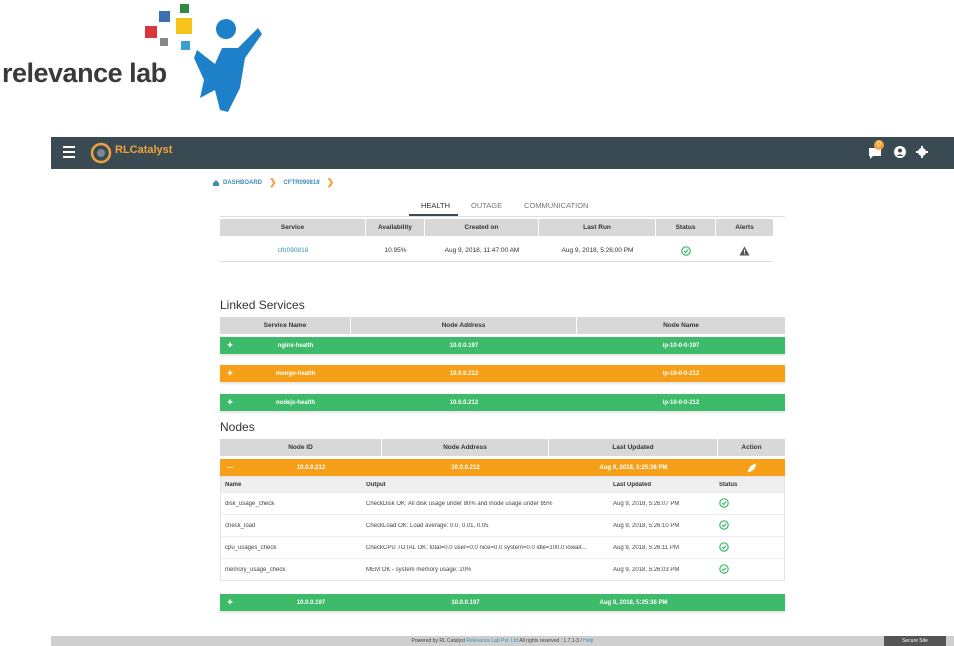 This screenshot has width=954, height=646. I want to click on linked-service-row: ✚ mongo-health 10.0.0.212 ip-10-0-0-212, so click(502, 373).